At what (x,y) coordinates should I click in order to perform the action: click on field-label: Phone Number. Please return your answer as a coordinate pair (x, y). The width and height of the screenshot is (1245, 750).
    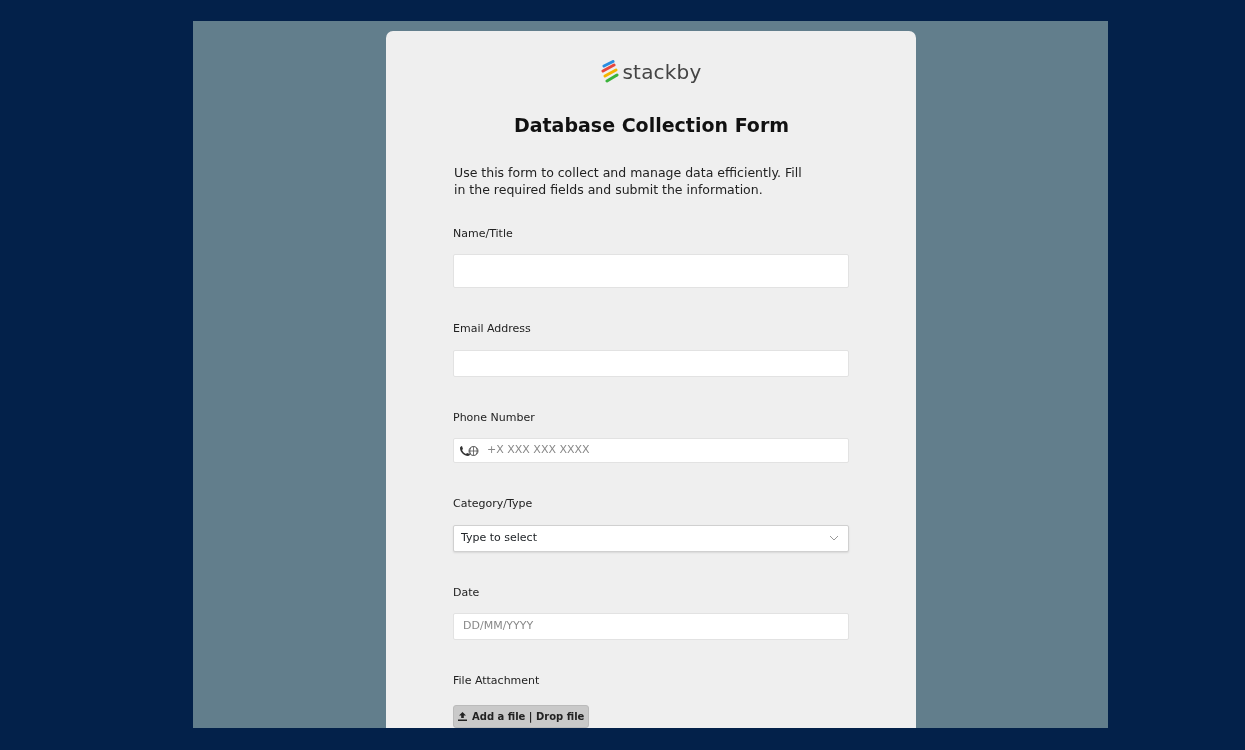
    Looking at the image, I should click on (494, 417).